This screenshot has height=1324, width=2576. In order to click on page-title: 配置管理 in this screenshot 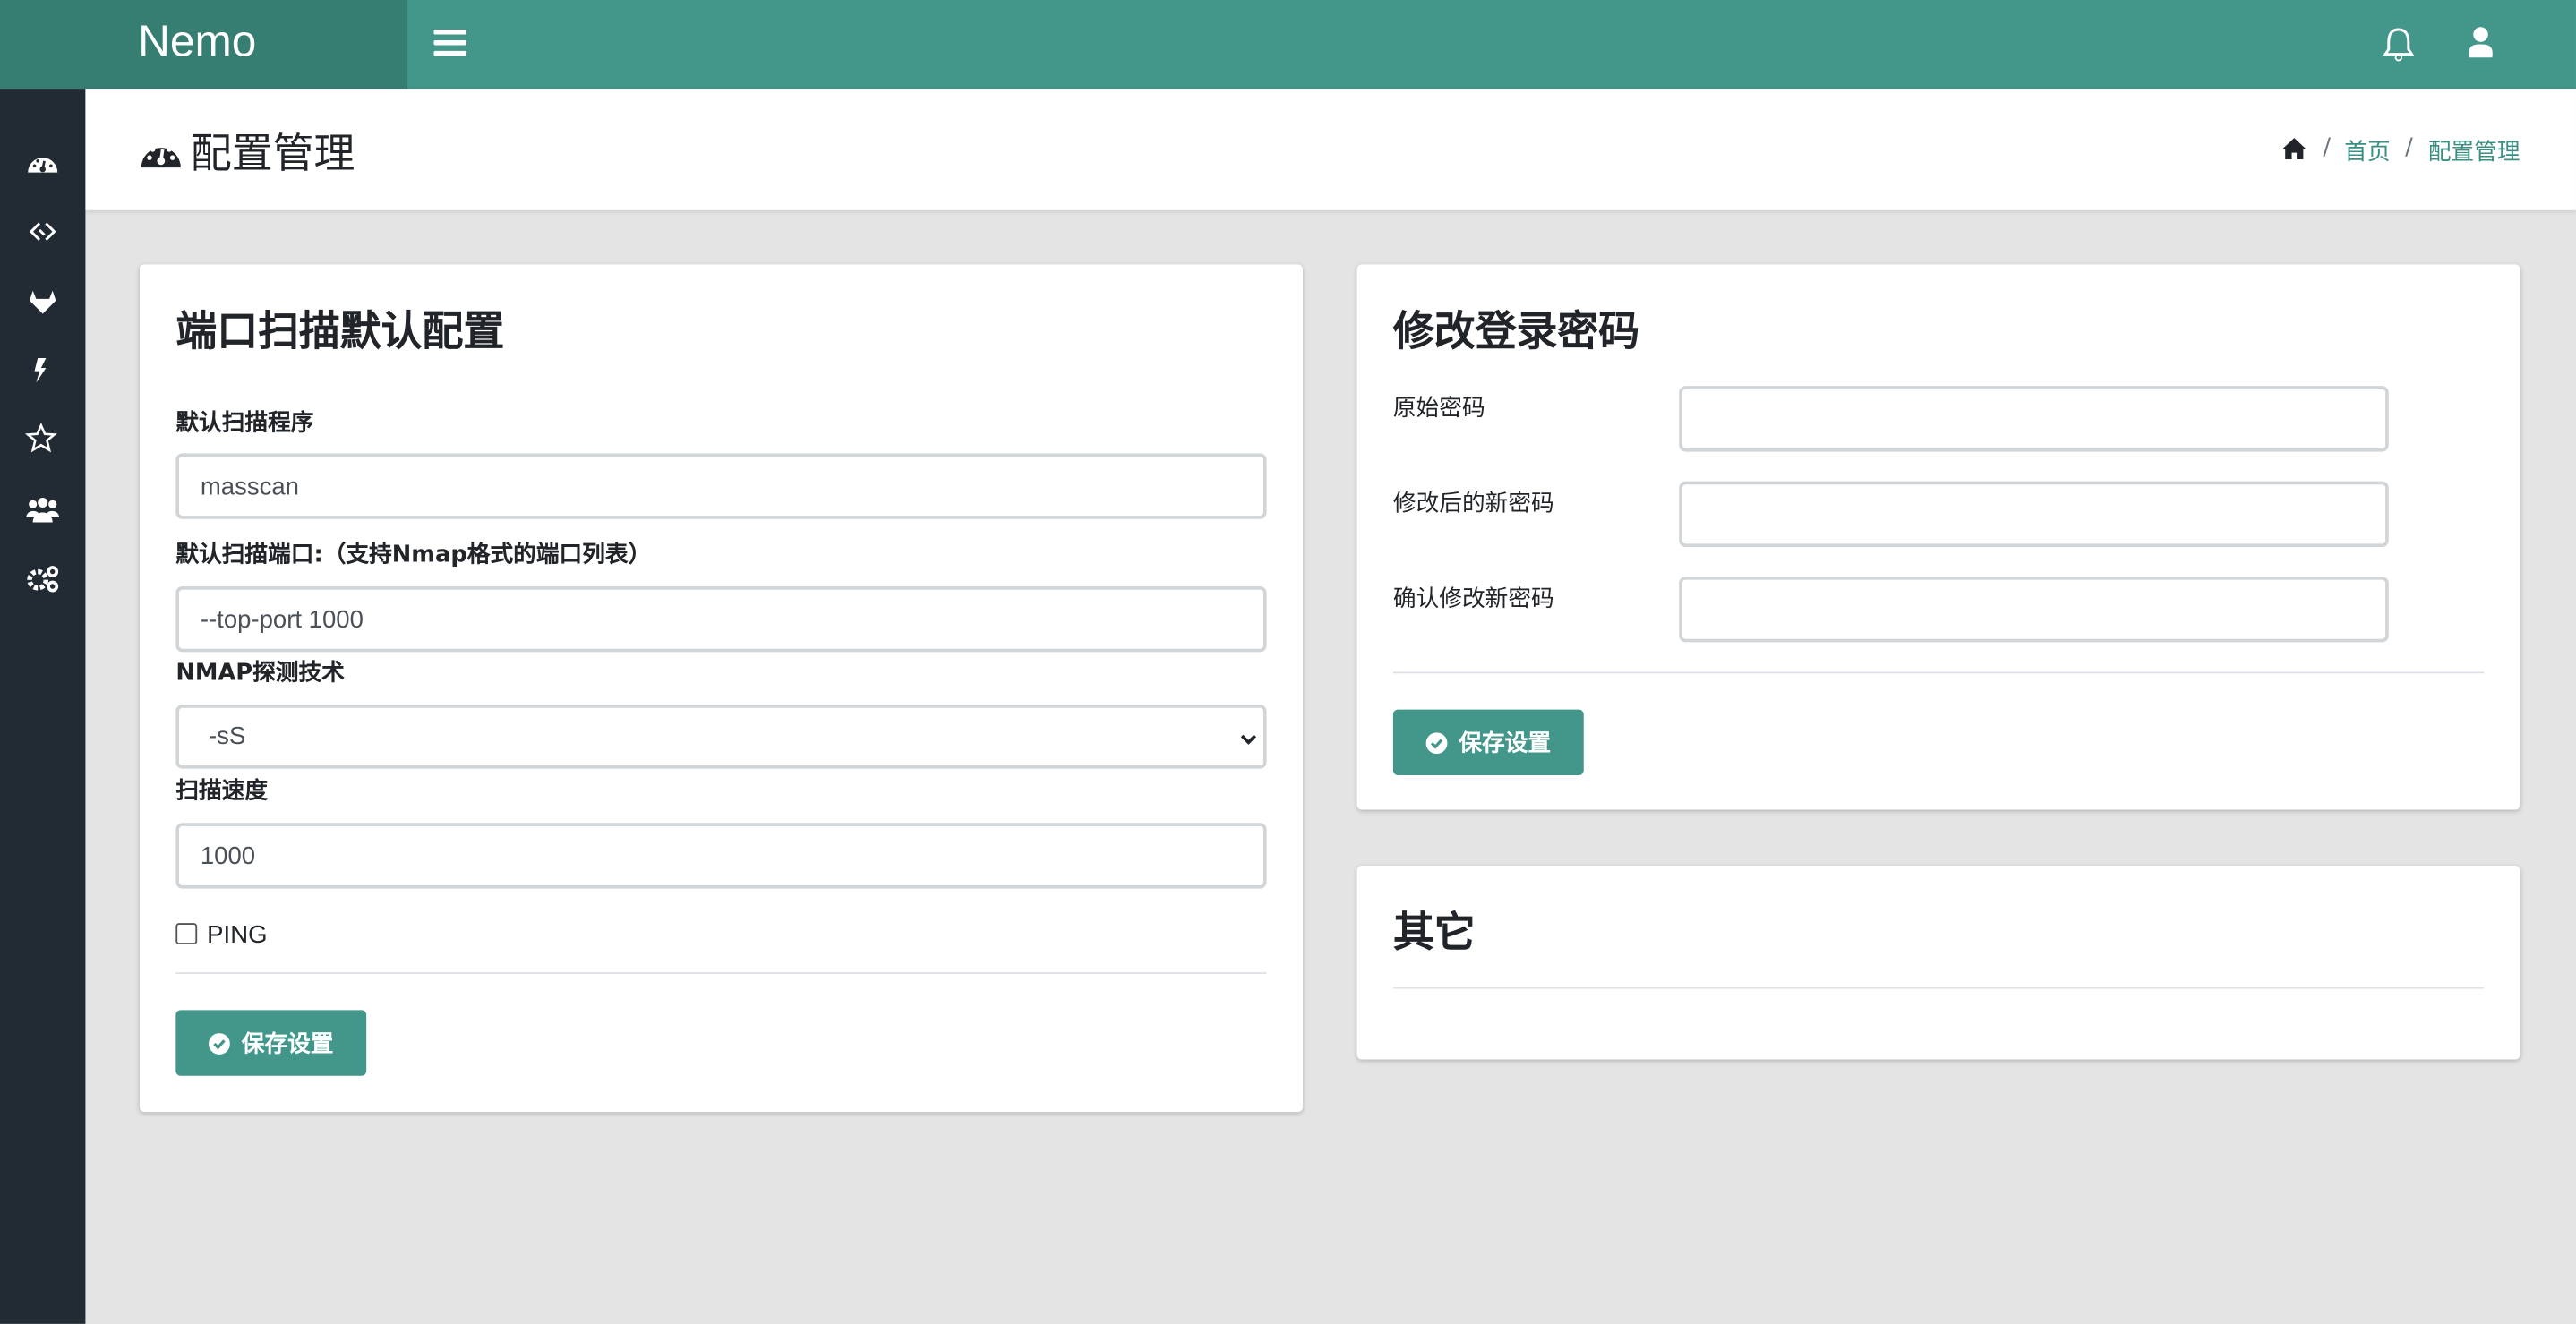, I will do `click(273, 153)`.